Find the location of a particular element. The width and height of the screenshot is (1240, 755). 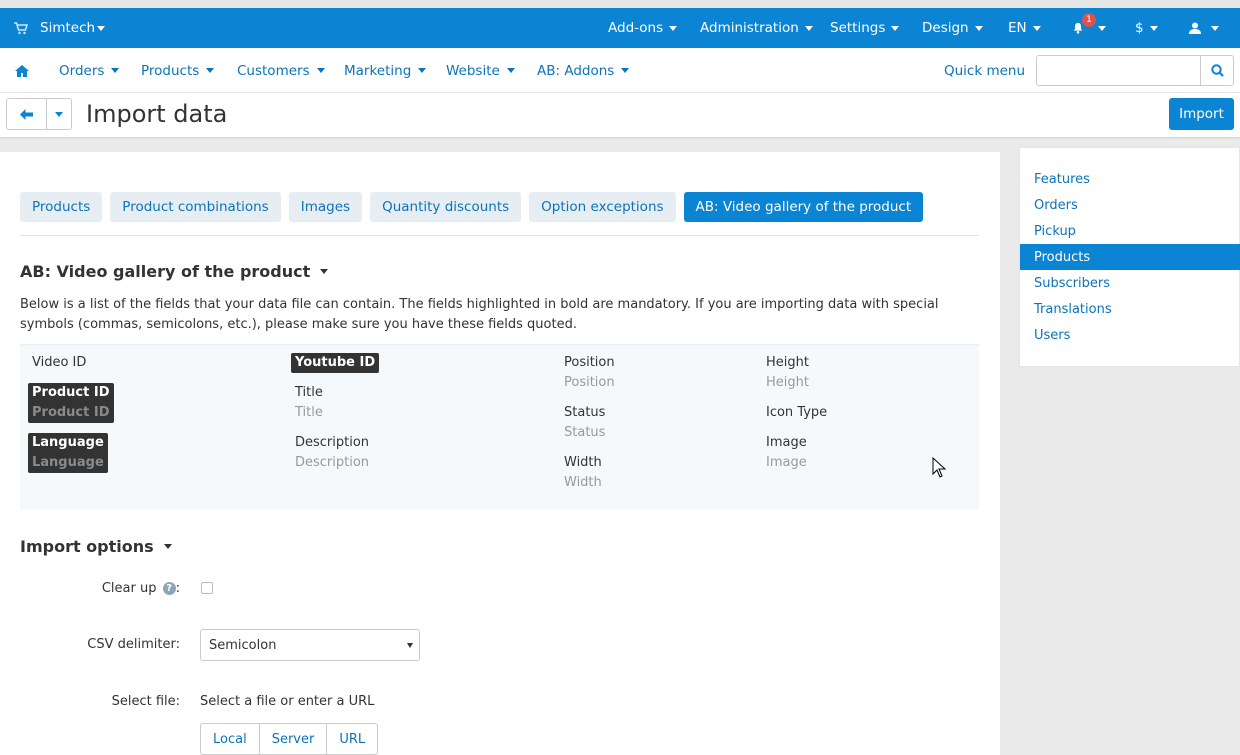

sidebar-item-translations: Translations is located at coordinates (1130, 309).